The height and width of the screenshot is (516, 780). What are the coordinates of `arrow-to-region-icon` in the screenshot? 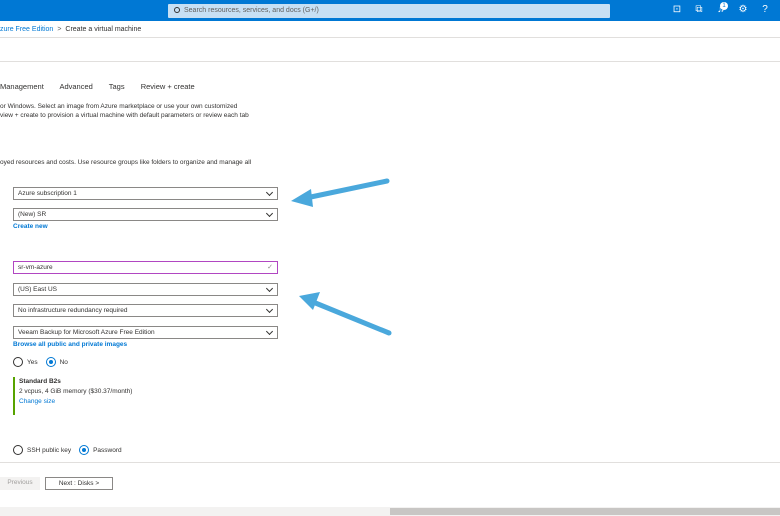 It's located at (345, 314).